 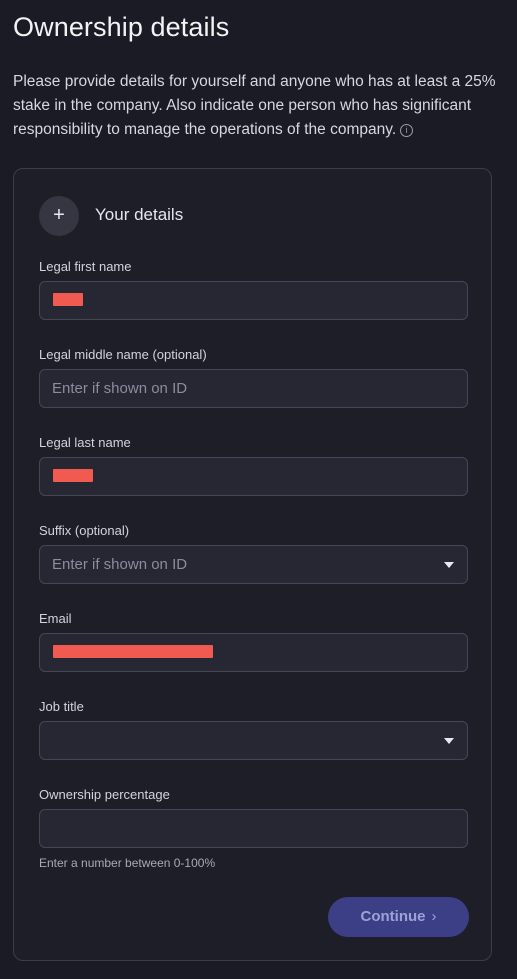 What do you see at coordinates (253, 828) in the screenshot?
I see `ownership-percentage-field` at bounding box center [253, 828].